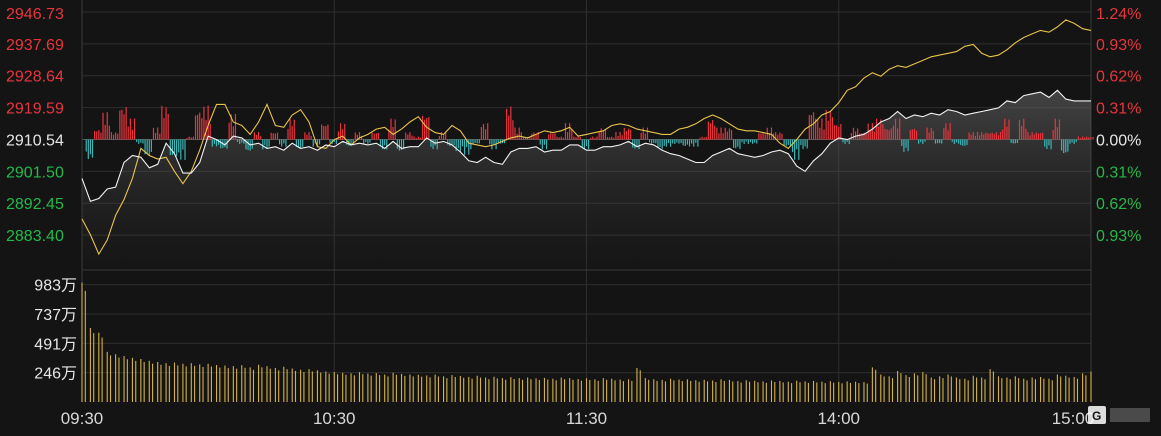 The width and height of the screenshot is (1161, 436). What do you see at coordinates (35, 45) in the screenshot?
I see `price-tick-label: 2937.69` at bounding box center [35, 45].